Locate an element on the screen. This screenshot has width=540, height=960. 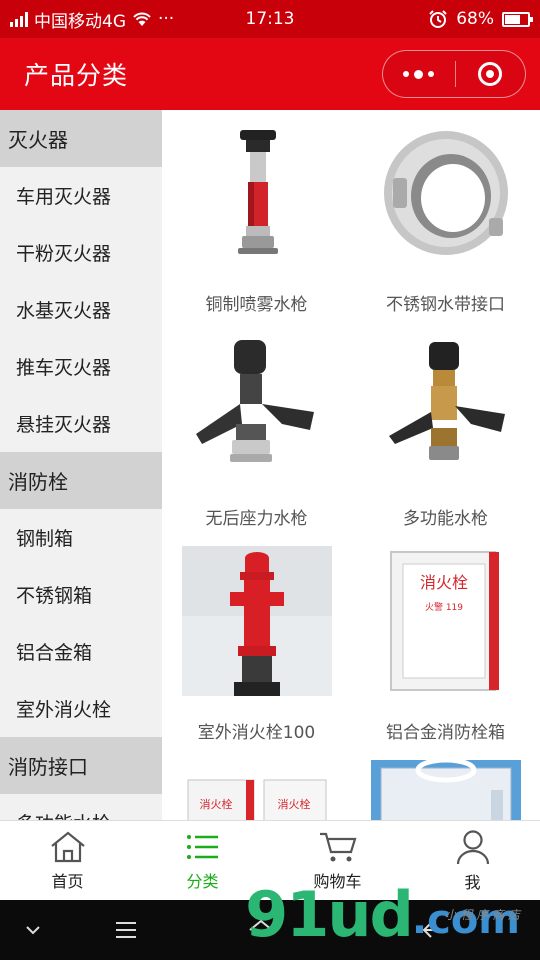
wifi-icon is located at coordinates (142, 19).